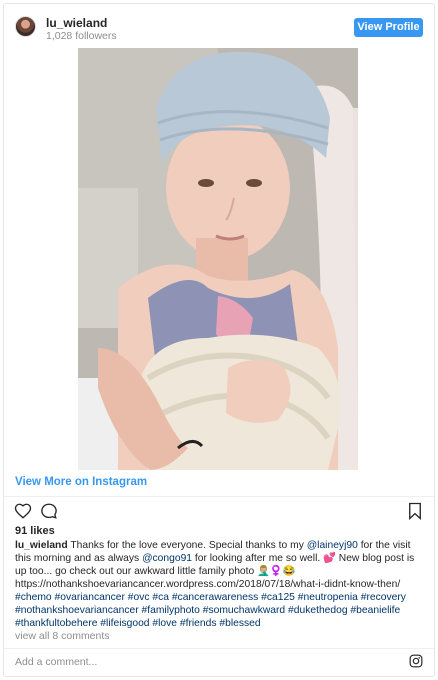 This screenshot has height=680, width=438. I want to click on username: lu_wieland, so click(76, 23).